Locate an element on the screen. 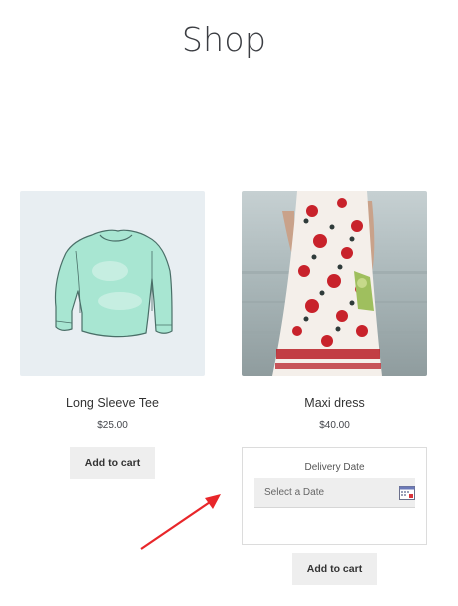 This screenshot has height=606, width=458. red-arrow-icon is located at coordinates (180, 522).